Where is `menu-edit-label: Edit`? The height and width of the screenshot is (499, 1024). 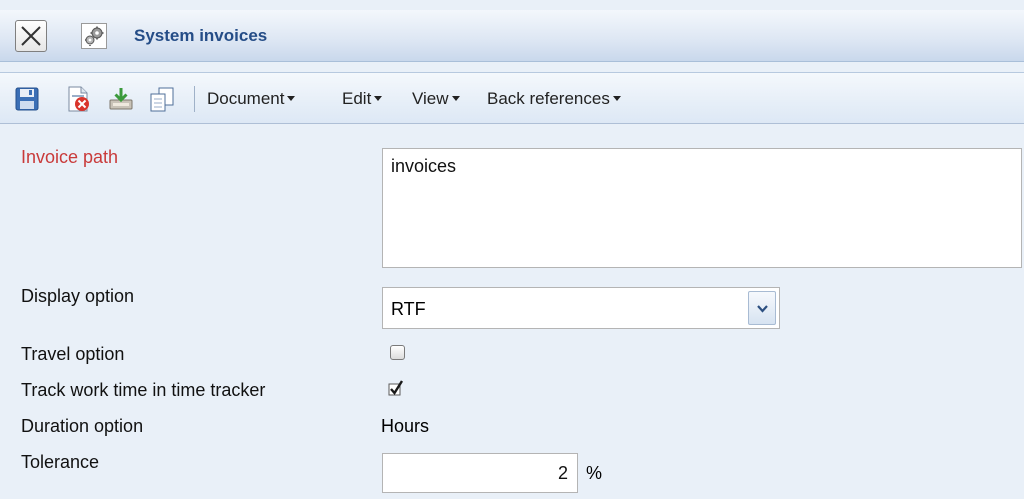 menu-edit-label: Edit is located at coordinates (357, 98).